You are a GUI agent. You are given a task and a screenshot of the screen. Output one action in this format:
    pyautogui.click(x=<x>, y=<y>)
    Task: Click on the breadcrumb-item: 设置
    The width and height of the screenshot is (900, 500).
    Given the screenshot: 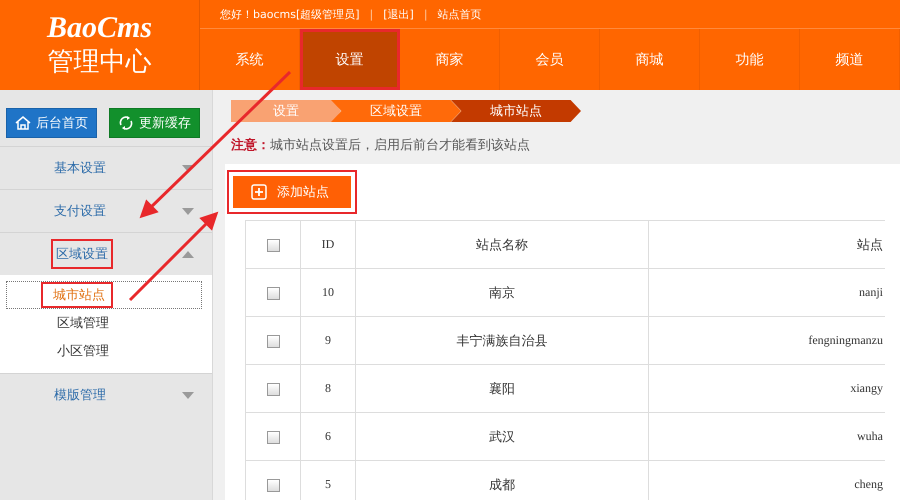 What is the action you would take?
    pyautogui.click(x=286, y=111)
    